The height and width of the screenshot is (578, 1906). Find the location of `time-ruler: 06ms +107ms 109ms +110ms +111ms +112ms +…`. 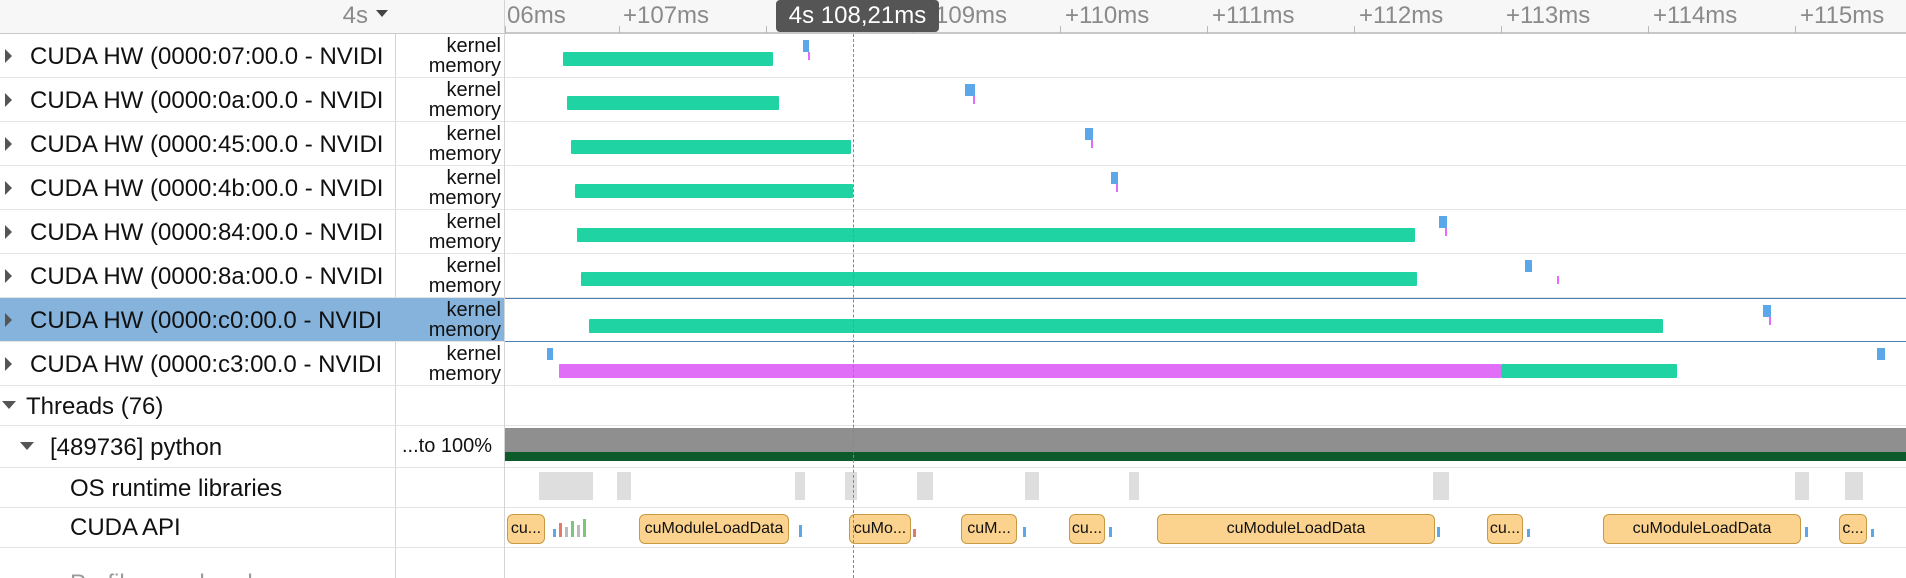

time-ruler: 06ms +107ms 109ms +110ms +111ms +112ms +… is located at coordinates (1205, 17).